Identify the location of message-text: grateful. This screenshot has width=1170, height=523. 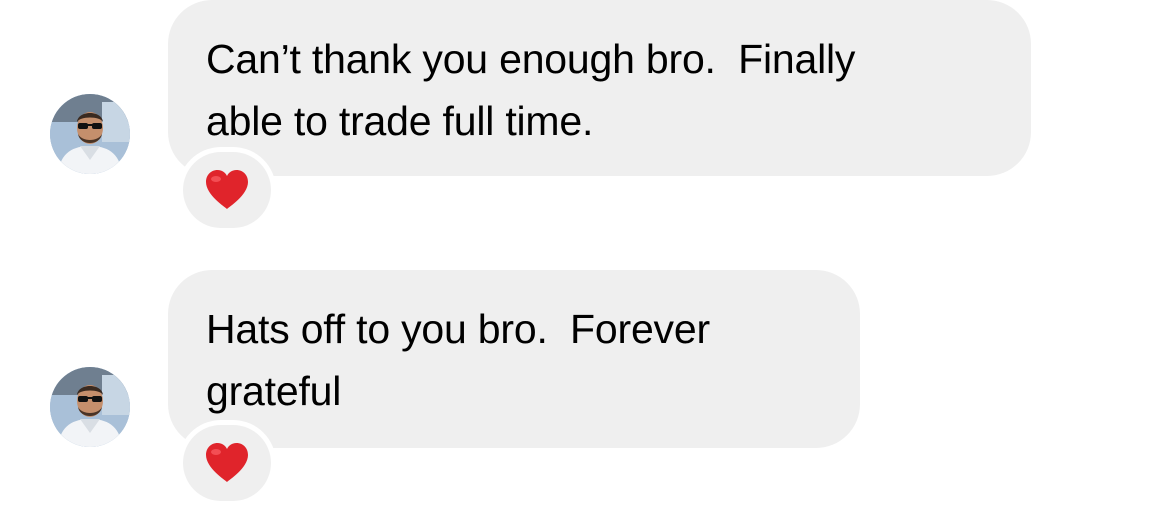
(274, 391).